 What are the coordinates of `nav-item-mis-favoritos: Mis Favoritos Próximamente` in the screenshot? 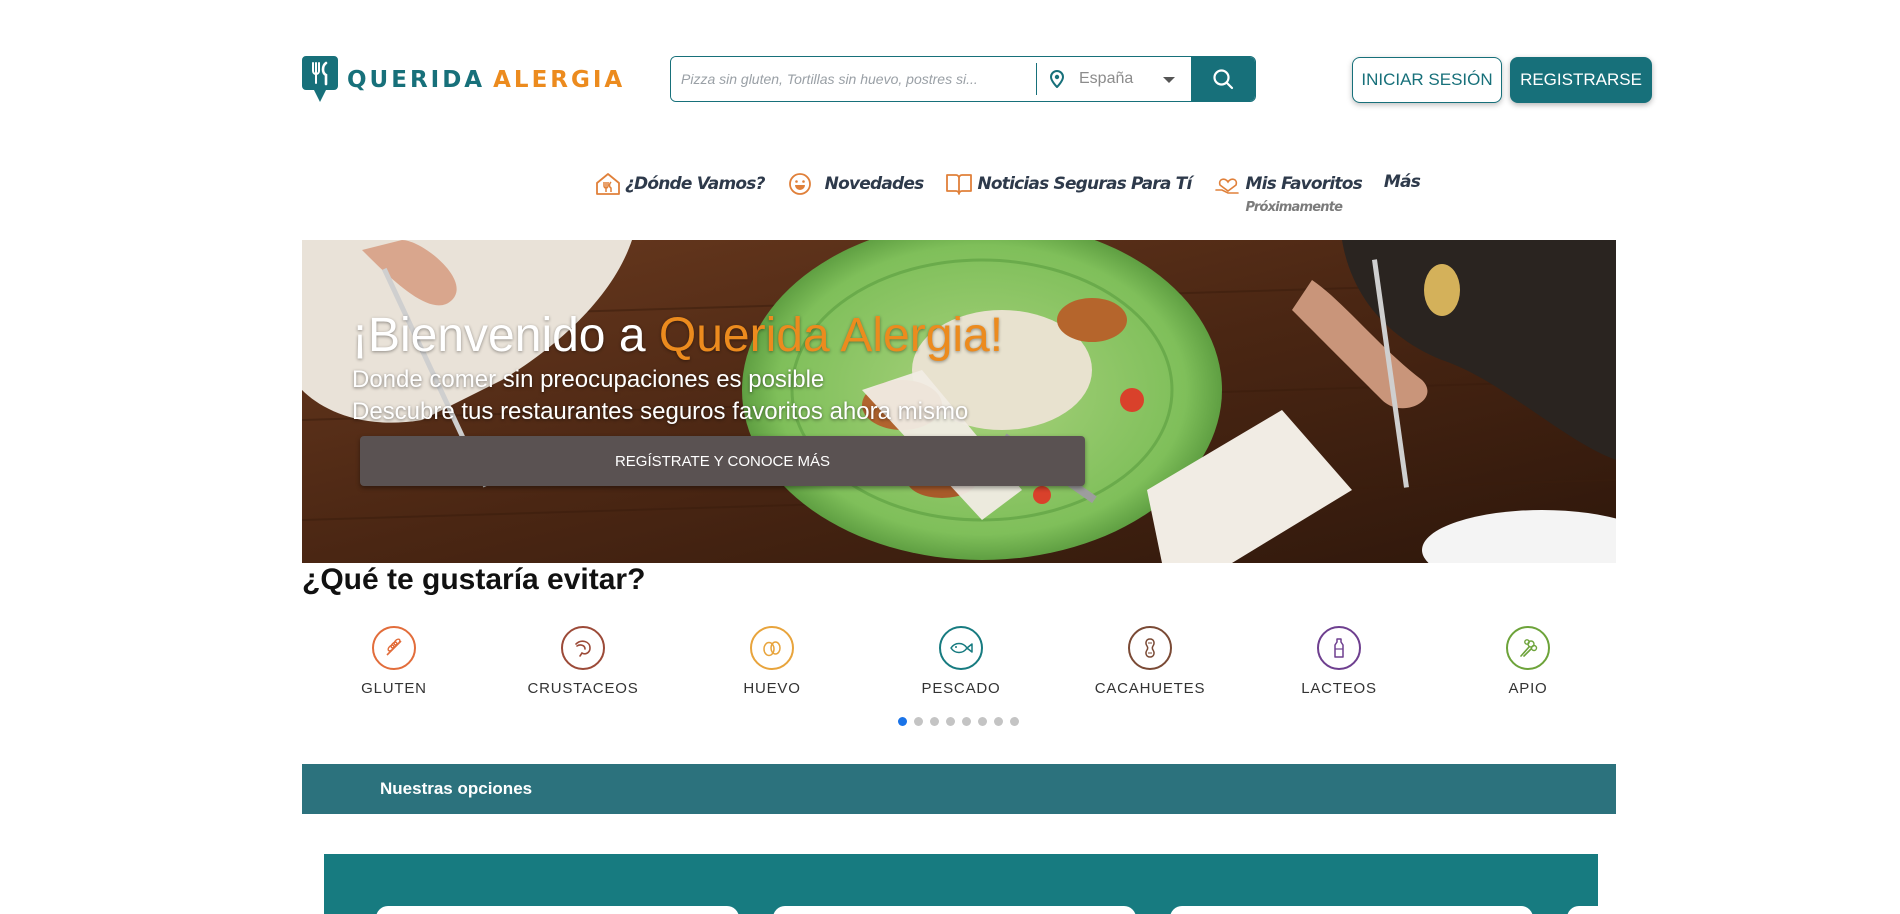 It's located at (1288, 193).